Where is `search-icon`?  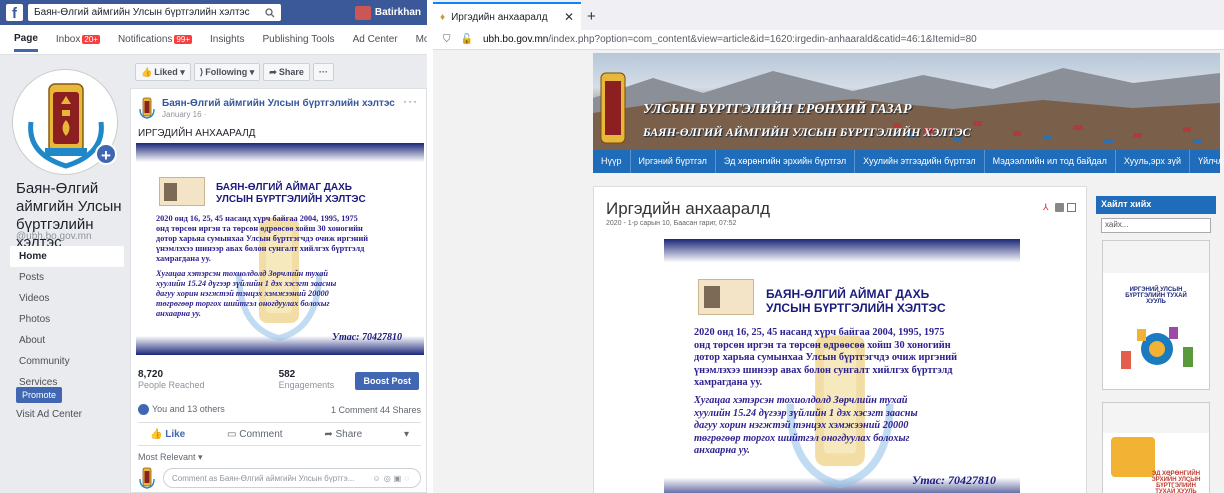
search-icon is located at coordinates (270, 12).